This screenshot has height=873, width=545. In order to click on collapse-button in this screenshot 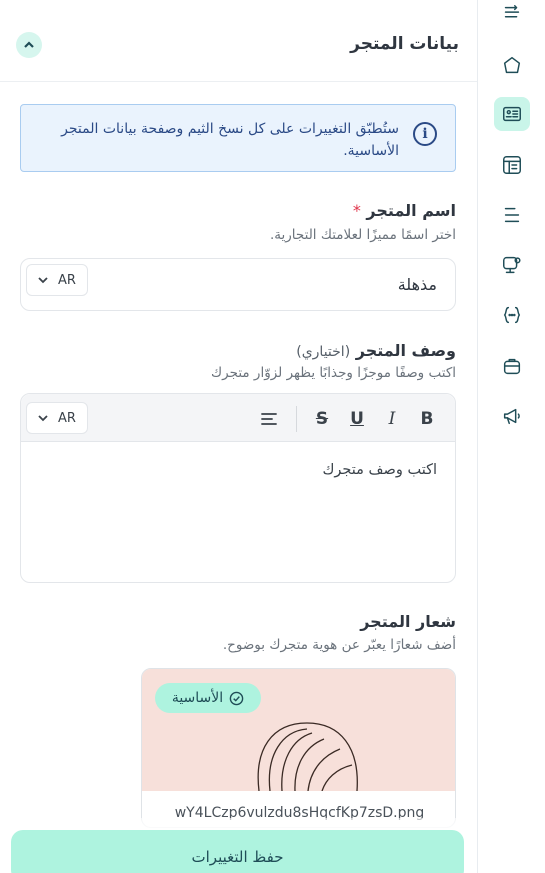, I will do `click(29, 45)`.